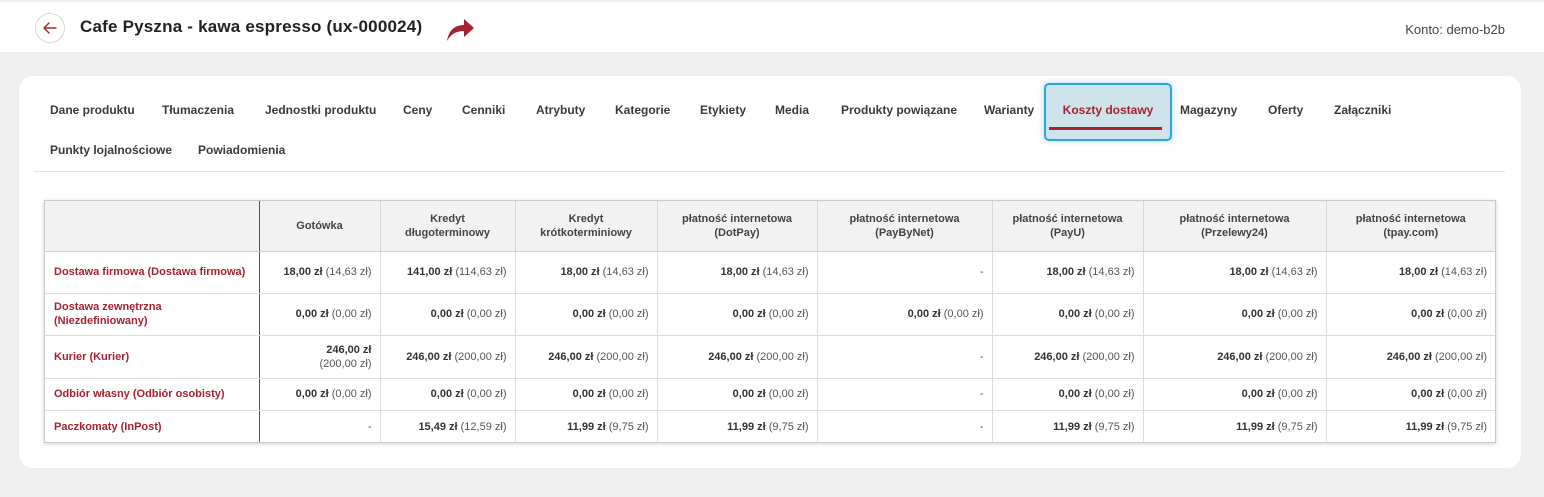  I want to click on tab-kategorie: Kategorie, so click(642, 110).